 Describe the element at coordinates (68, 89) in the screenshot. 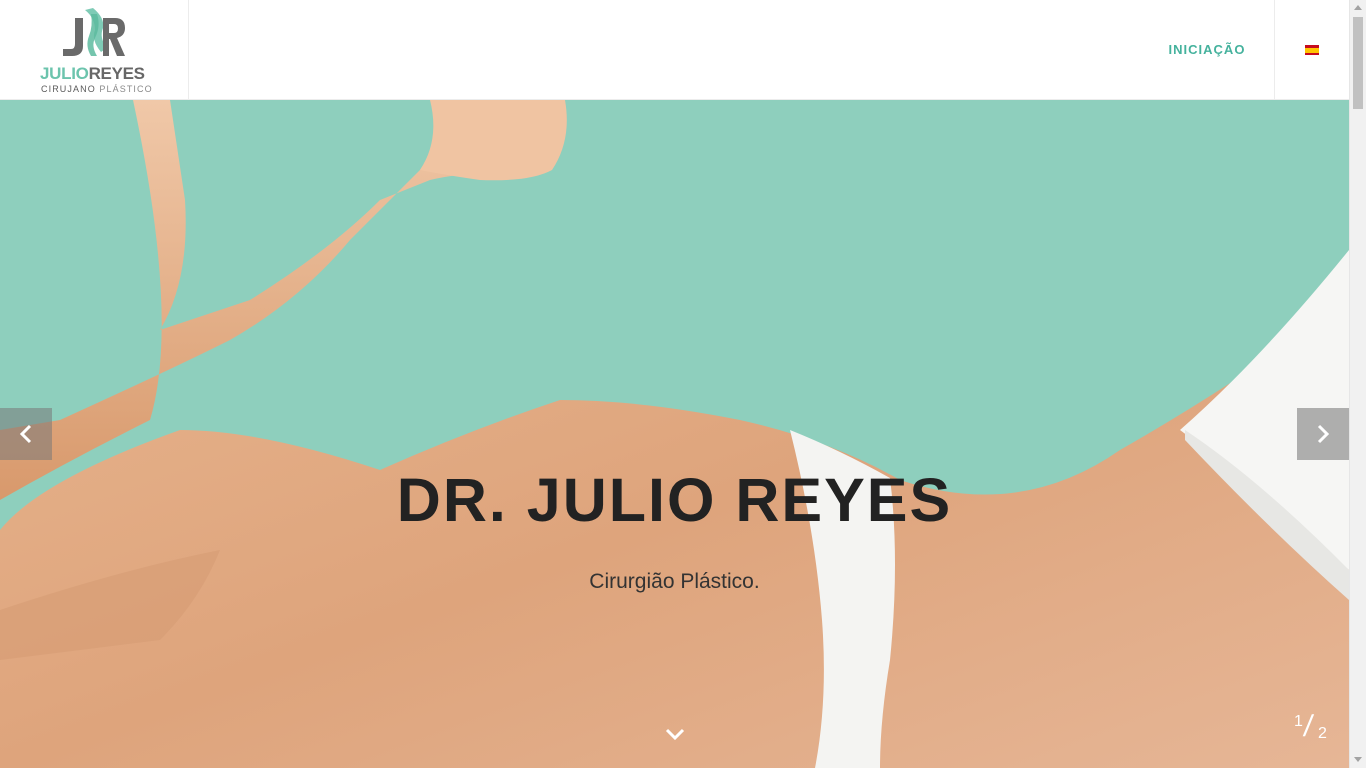

I see `logo-tagline-first: CIRUJANO` at that location.